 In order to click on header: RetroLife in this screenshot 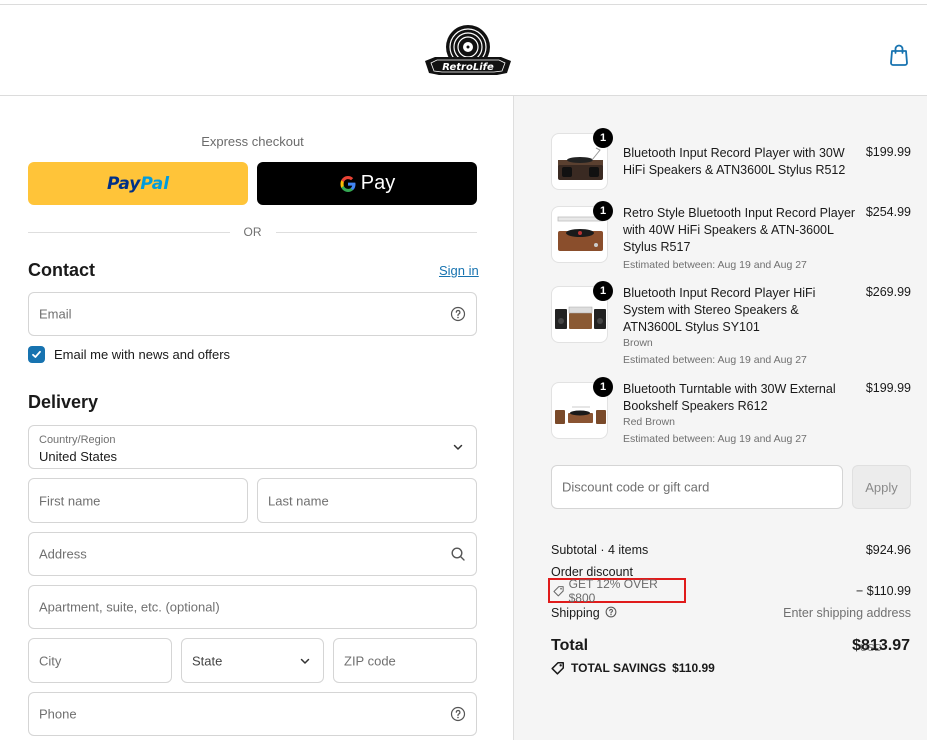, I will do `click(463, 50)`.